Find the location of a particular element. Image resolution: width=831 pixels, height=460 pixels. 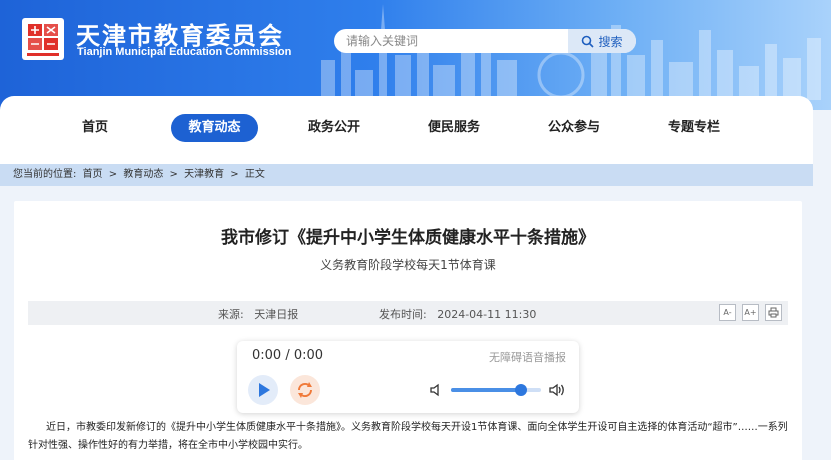

search-input is located at coordinates (450, 41).